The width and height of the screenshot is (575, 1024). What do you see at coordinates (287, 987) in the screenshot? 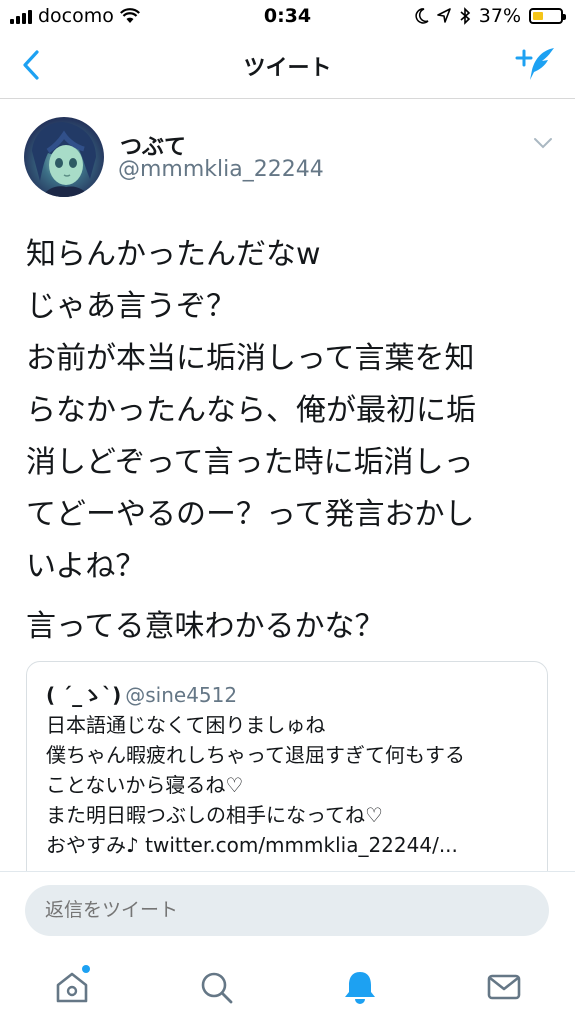
I see `tab-bar` at bounding box center [287, 987].